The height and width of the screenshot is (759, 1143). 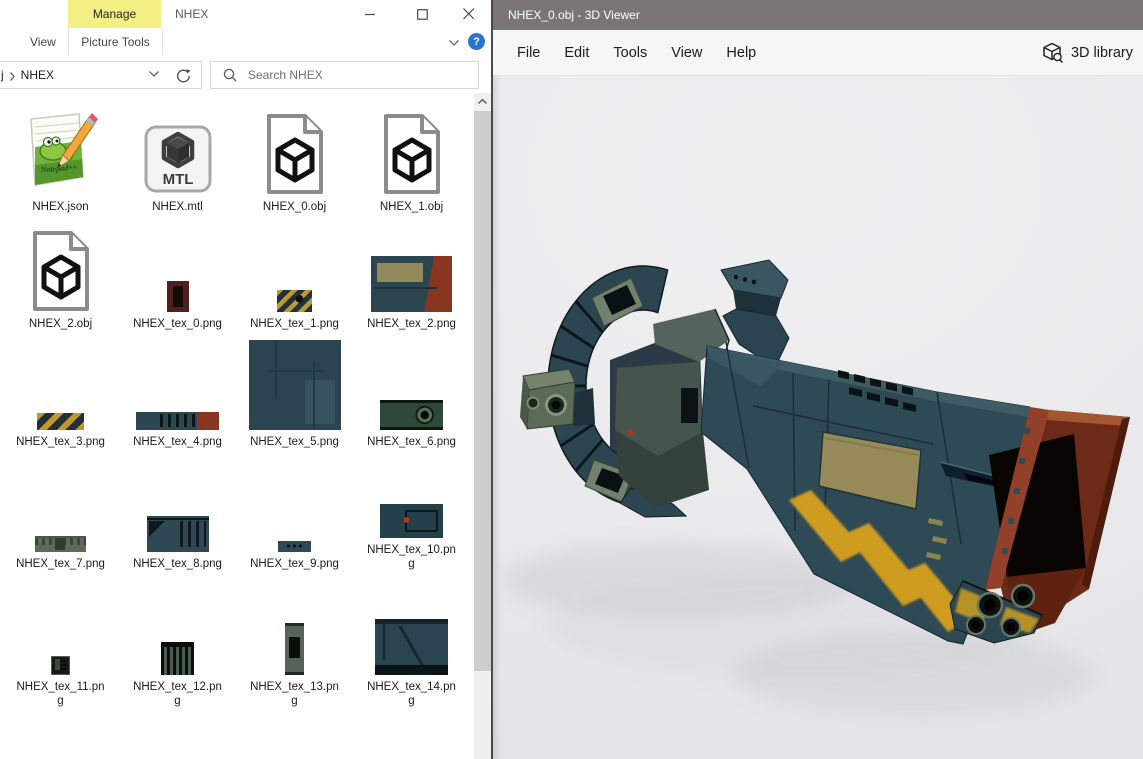 What do you see at coordinates (60, 324) in the screenshot?
I see `file-name: NHEX_2.obj` at bounding box center [60, 324].